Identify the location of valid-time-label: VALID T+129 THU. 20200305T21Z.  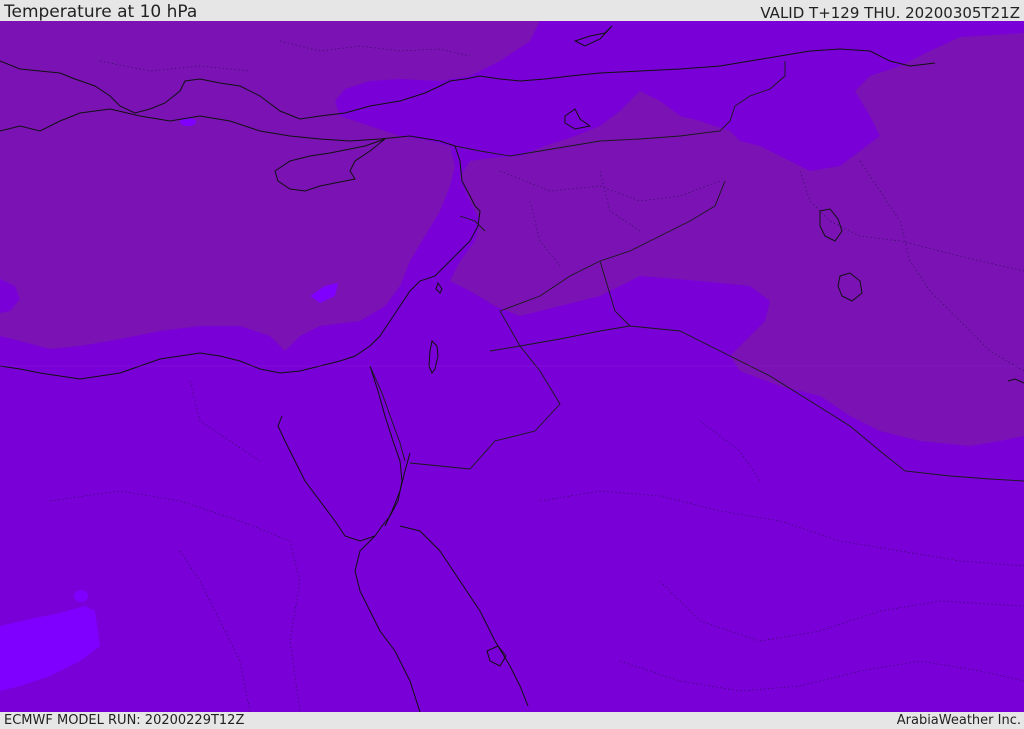
(890, 13).